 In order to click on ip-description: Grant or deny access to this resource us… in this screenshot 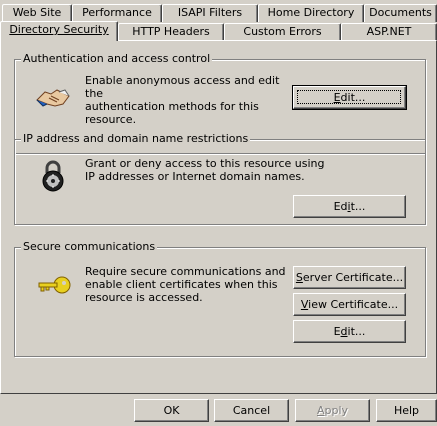, I will do `click(205, 170)`.